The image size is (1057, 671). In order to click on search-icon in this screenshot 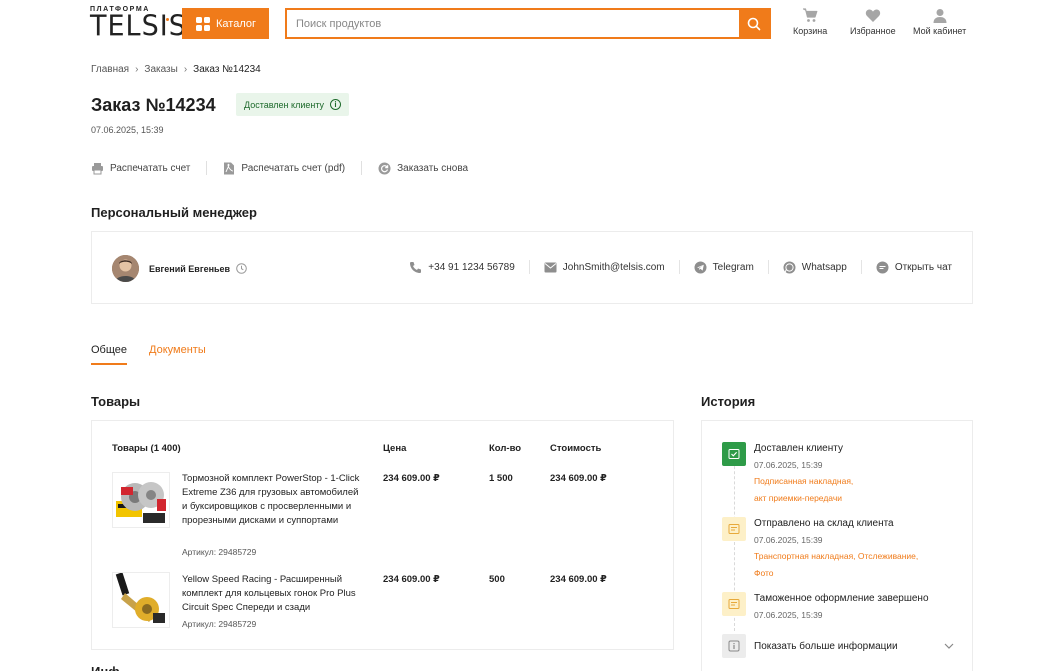, I will do `click(754, 23)`.